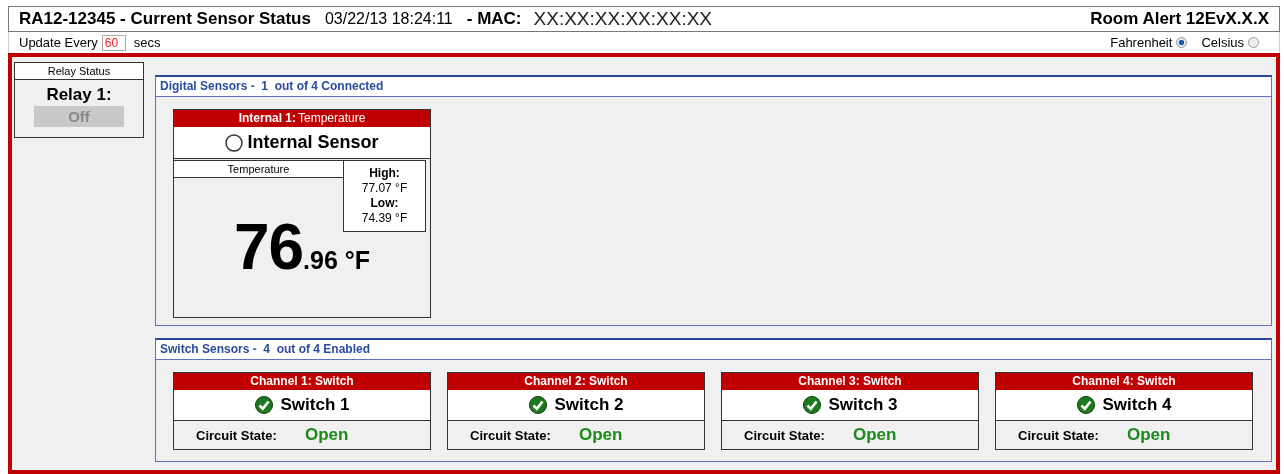  Describe the element at coordinates (1137, 405) in the screenshot. I see `switch-name: Switch 4` at that location.